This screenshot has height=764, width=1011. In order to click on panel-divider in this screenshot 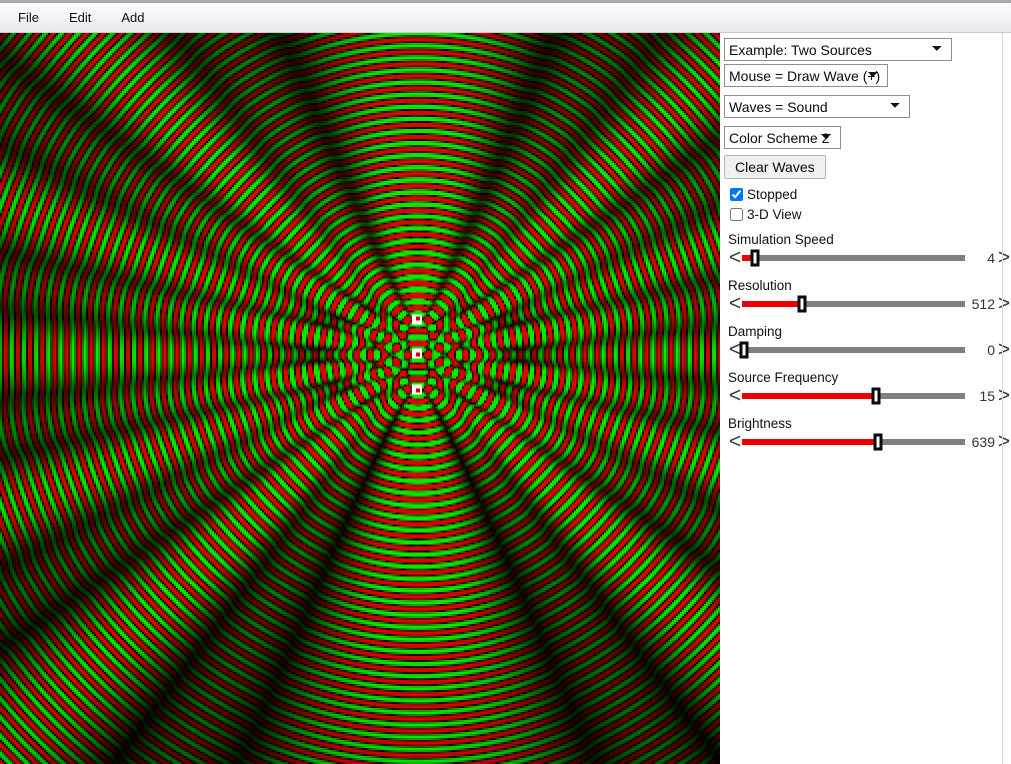, I will do `click(1002, 398)`.